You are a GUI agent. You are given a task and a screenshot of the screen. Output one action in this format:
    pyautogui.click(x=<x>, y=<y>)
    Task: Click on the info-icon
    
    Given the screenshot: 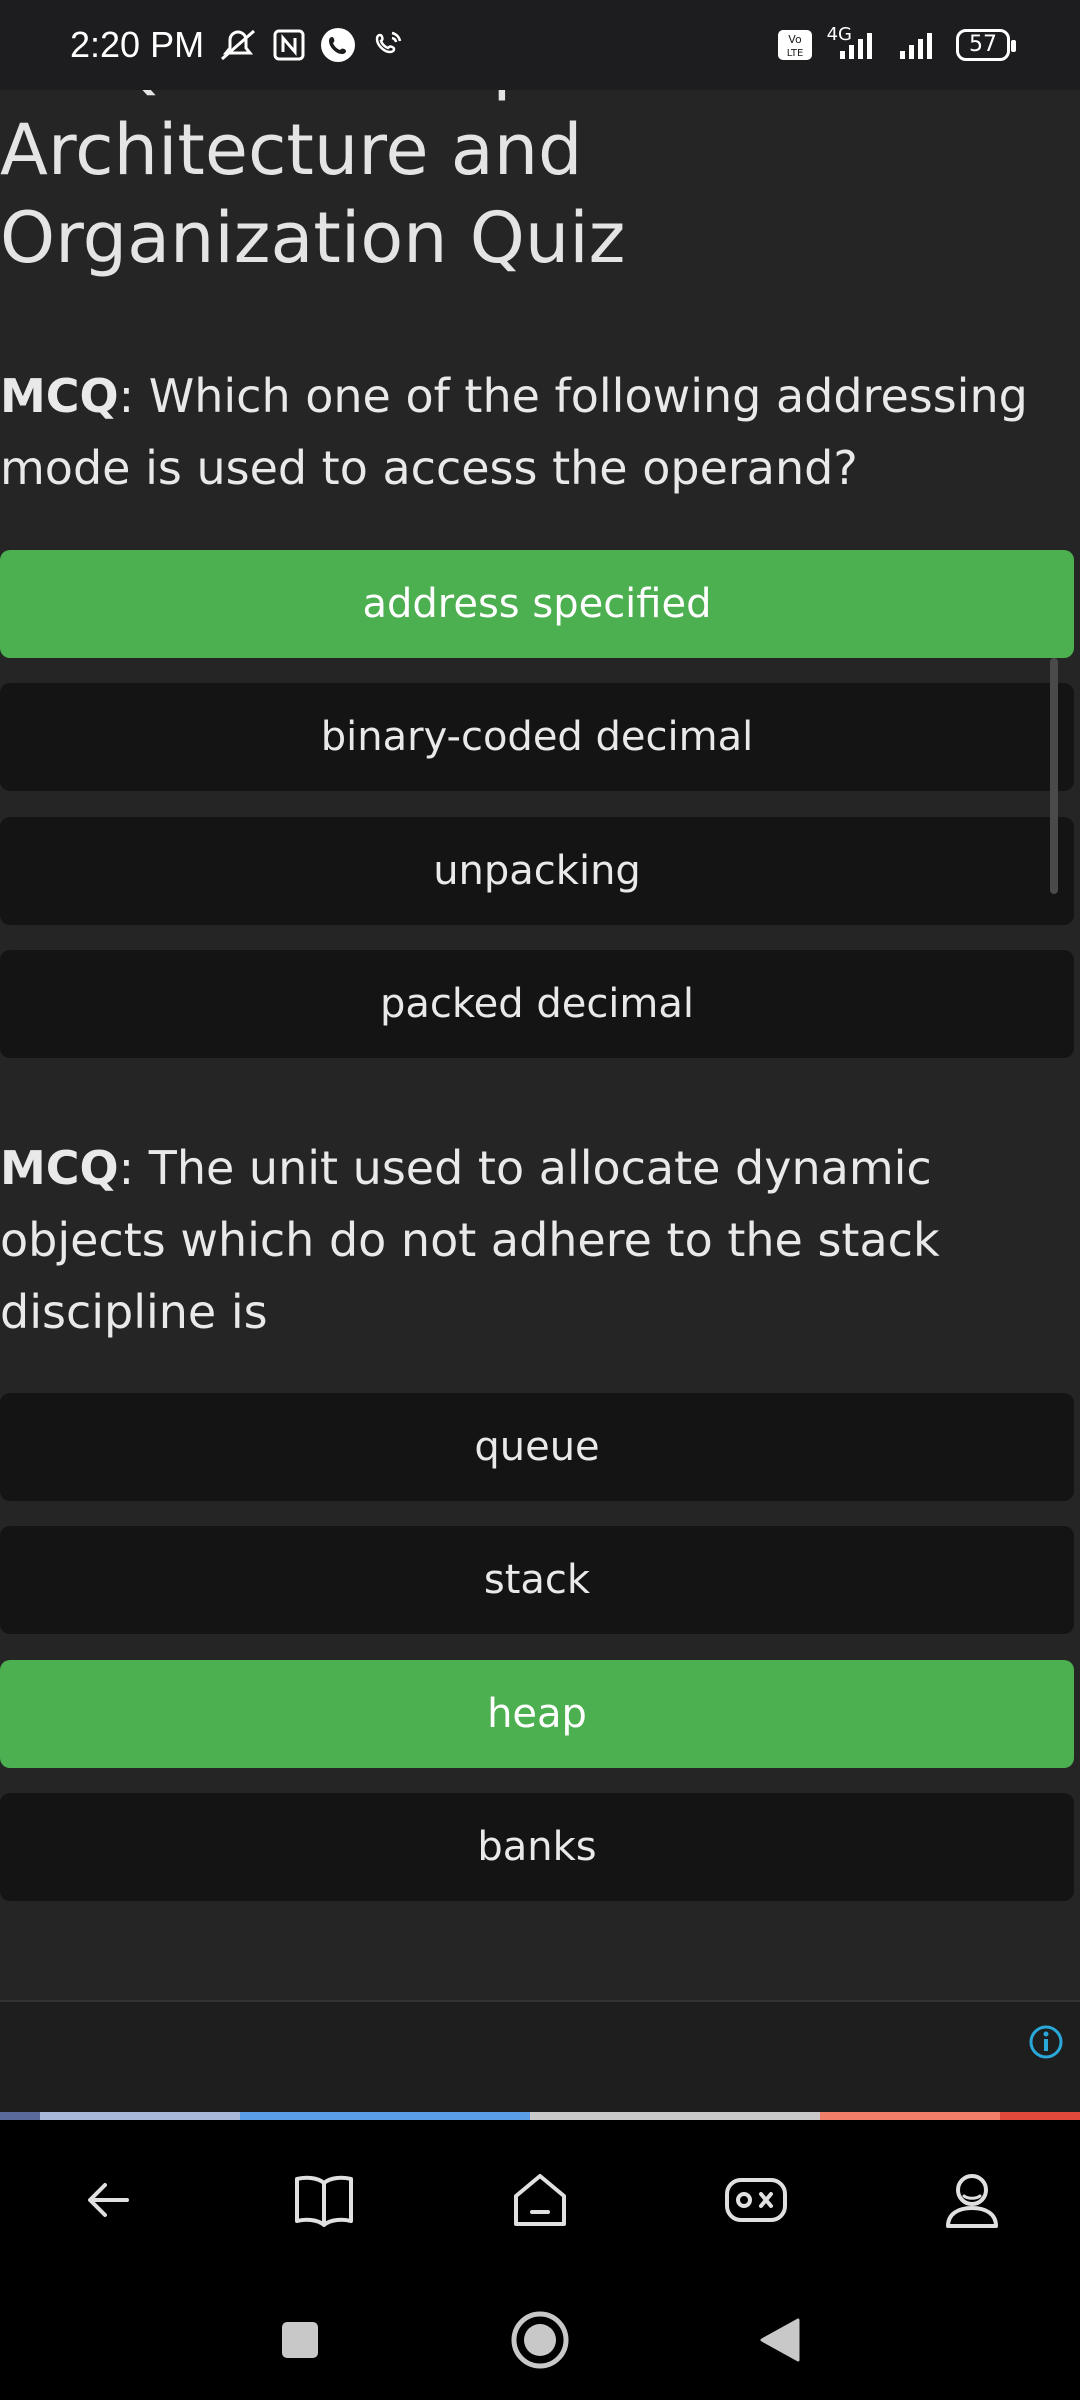 What is the action you would take?
    pyautogui.click(x=1046, y=2042)
    